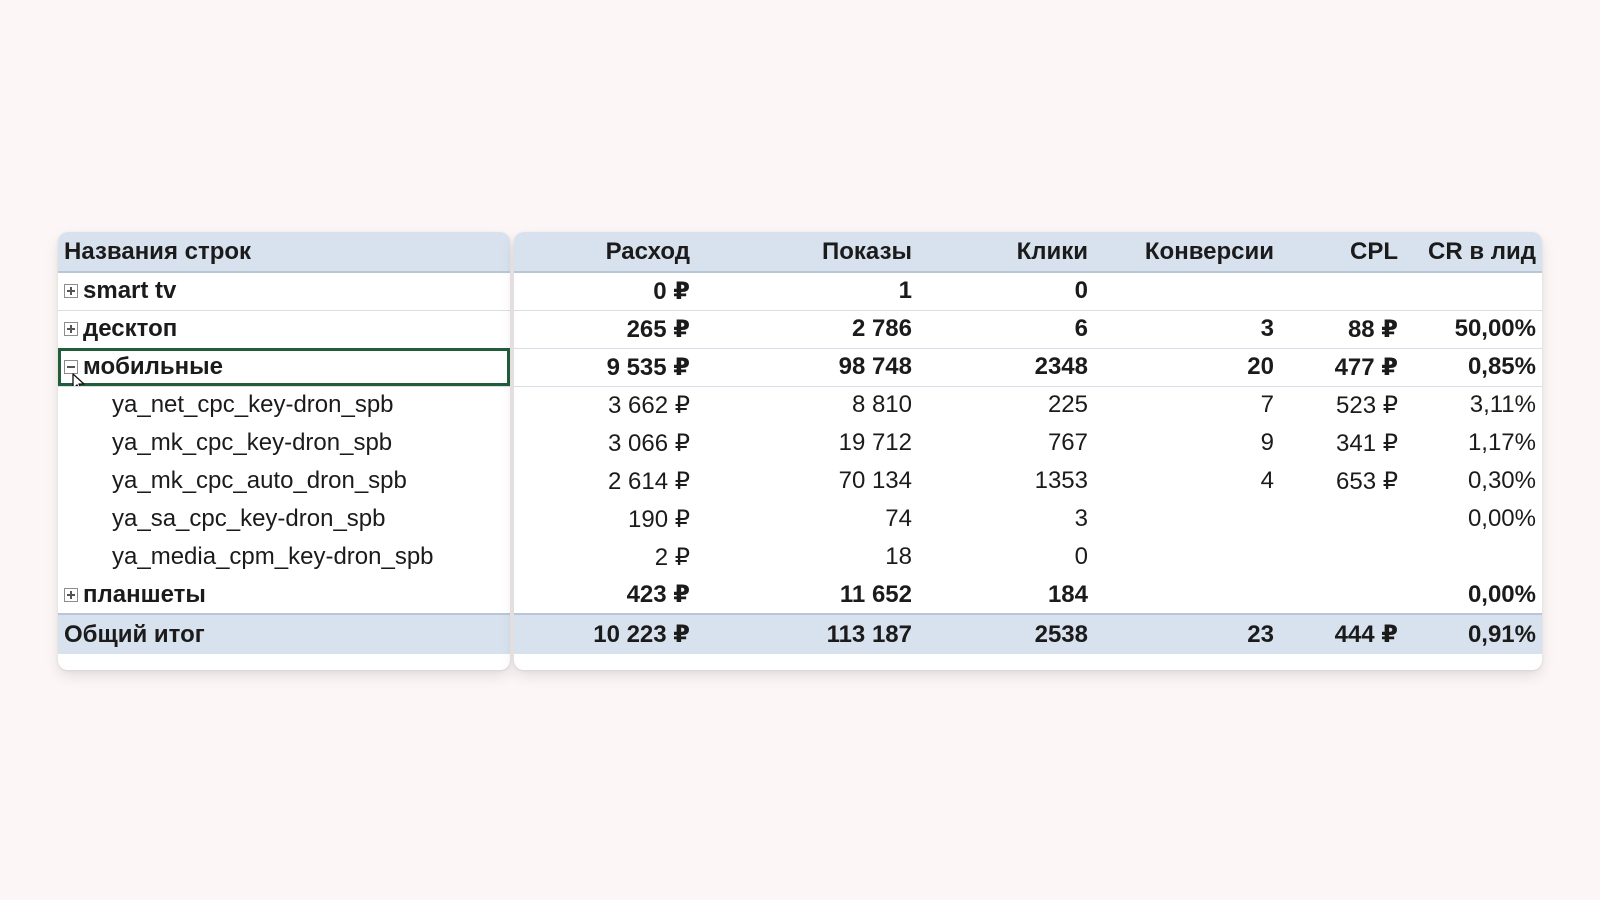 The image size is (1600, 900). What do you see at coordinates (1187, 405) in the screenshot?
I see `cell-conversions: 7` at bounding box center [1187, 405].